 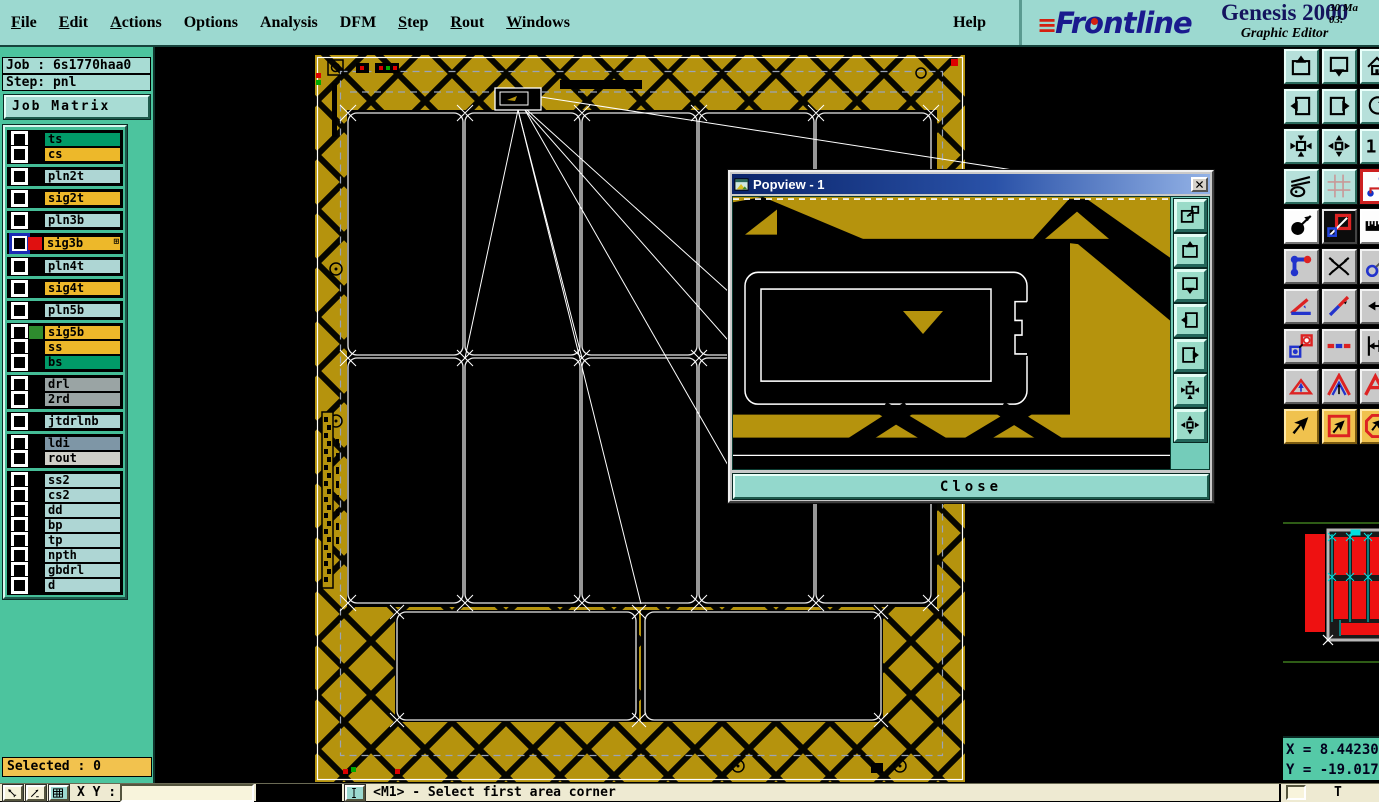 I want to click on slope-line-button, so click(x=1339, y=306).